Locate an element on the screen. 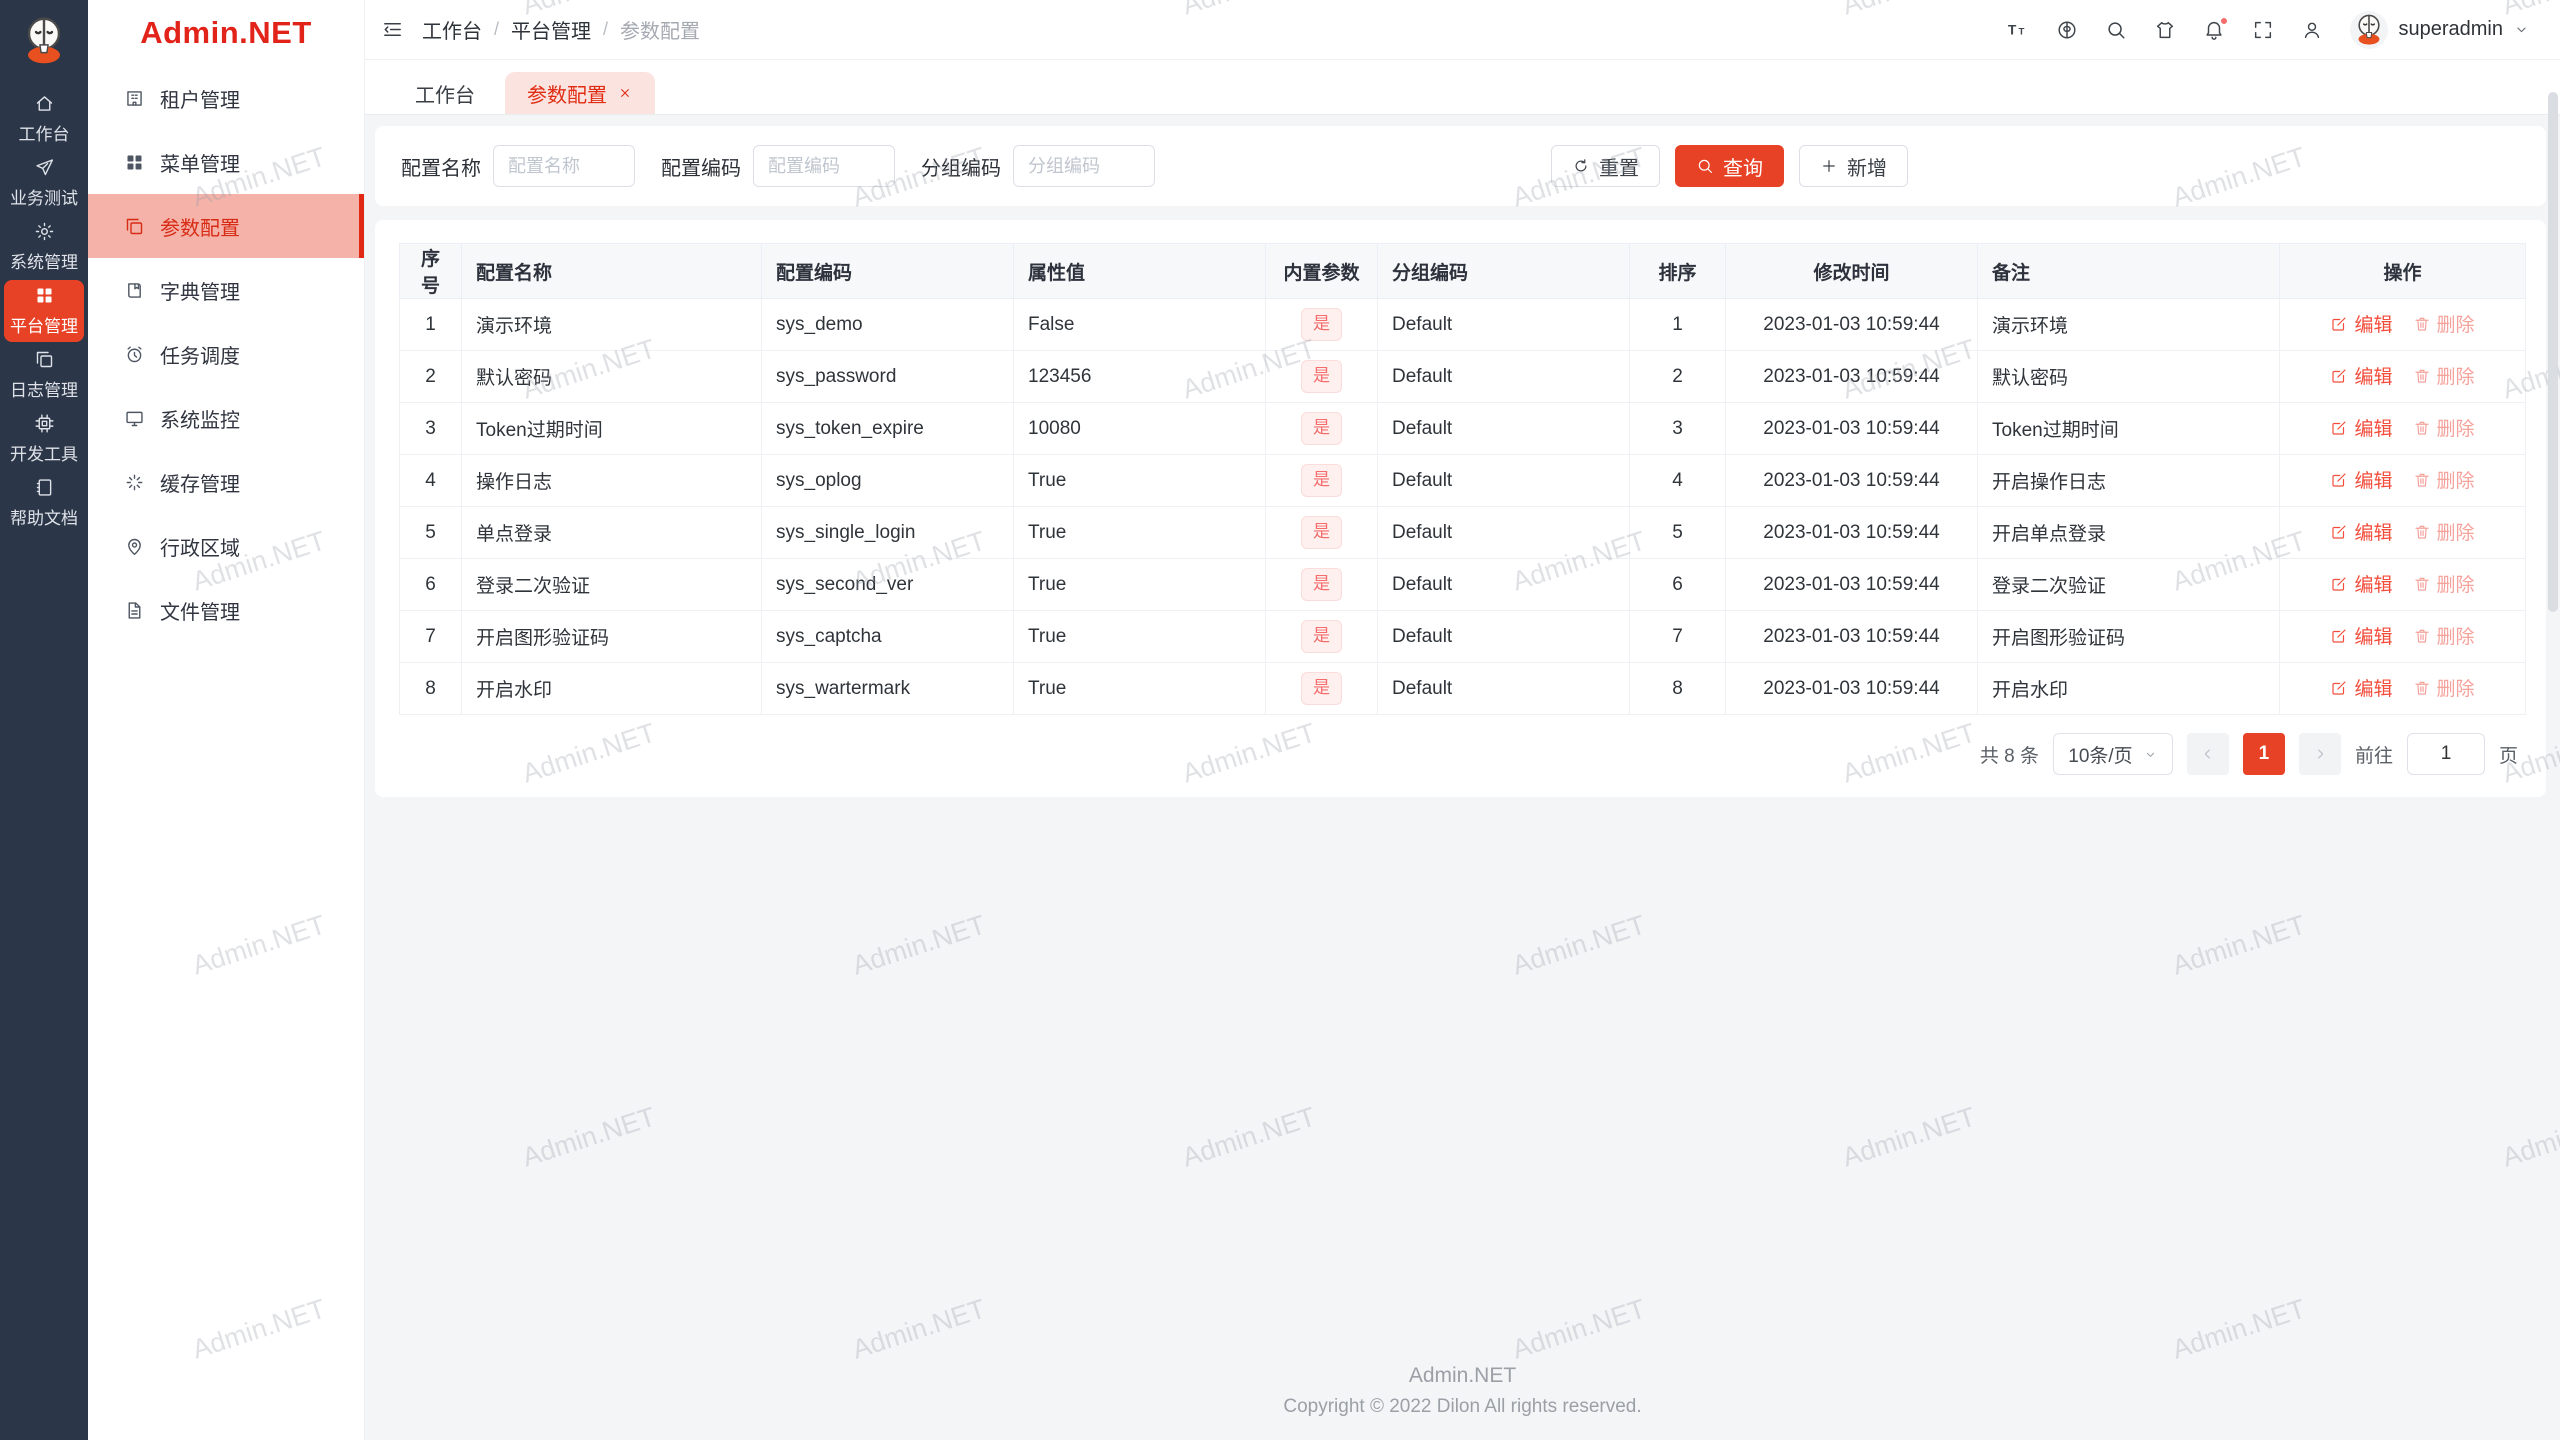 This screenshot has height=1440, width=2560. page-size-select: 10条/页 is located at coordinates (2112, 754).